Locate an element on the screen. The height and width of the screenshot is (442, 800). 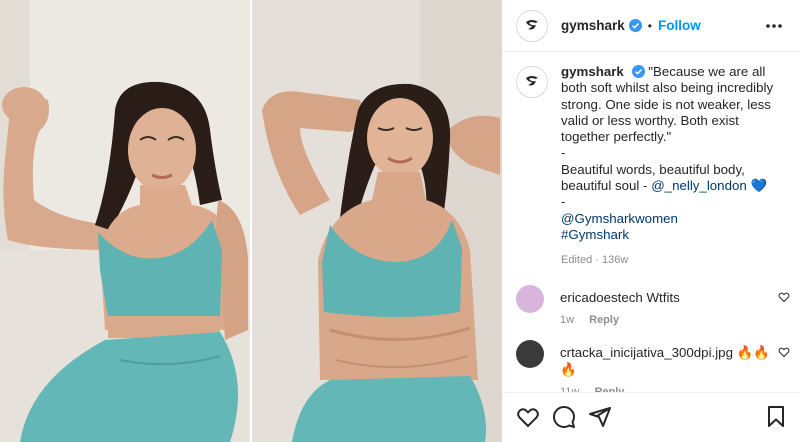
comment-username: crtacka_inicijativa_300dpi.jpg is located at coordinates (646, 352).